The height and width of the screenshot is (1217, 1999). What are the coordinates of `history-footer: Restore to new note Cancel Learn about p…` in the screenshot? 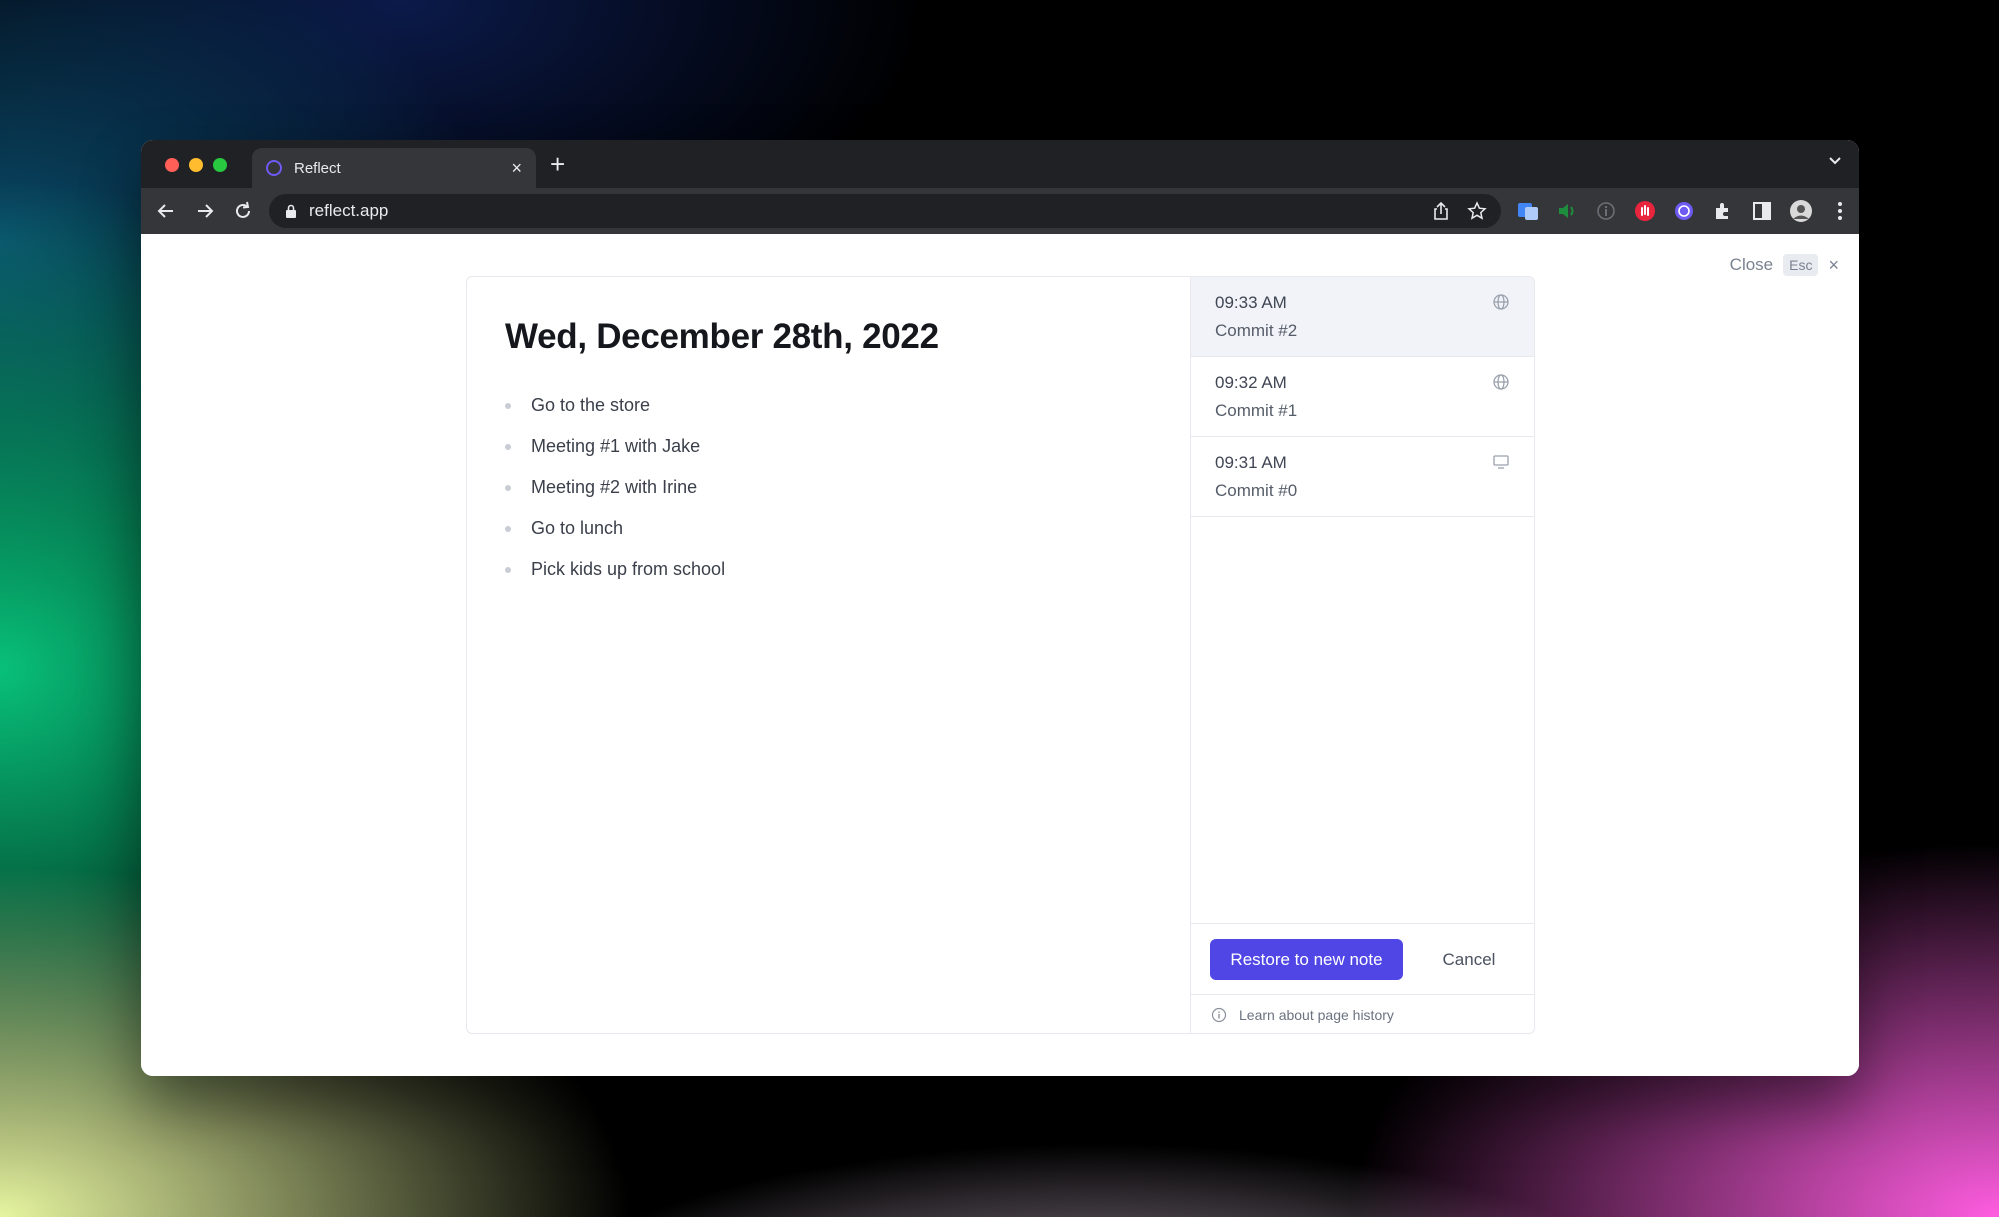 It's located at (1362, 978).